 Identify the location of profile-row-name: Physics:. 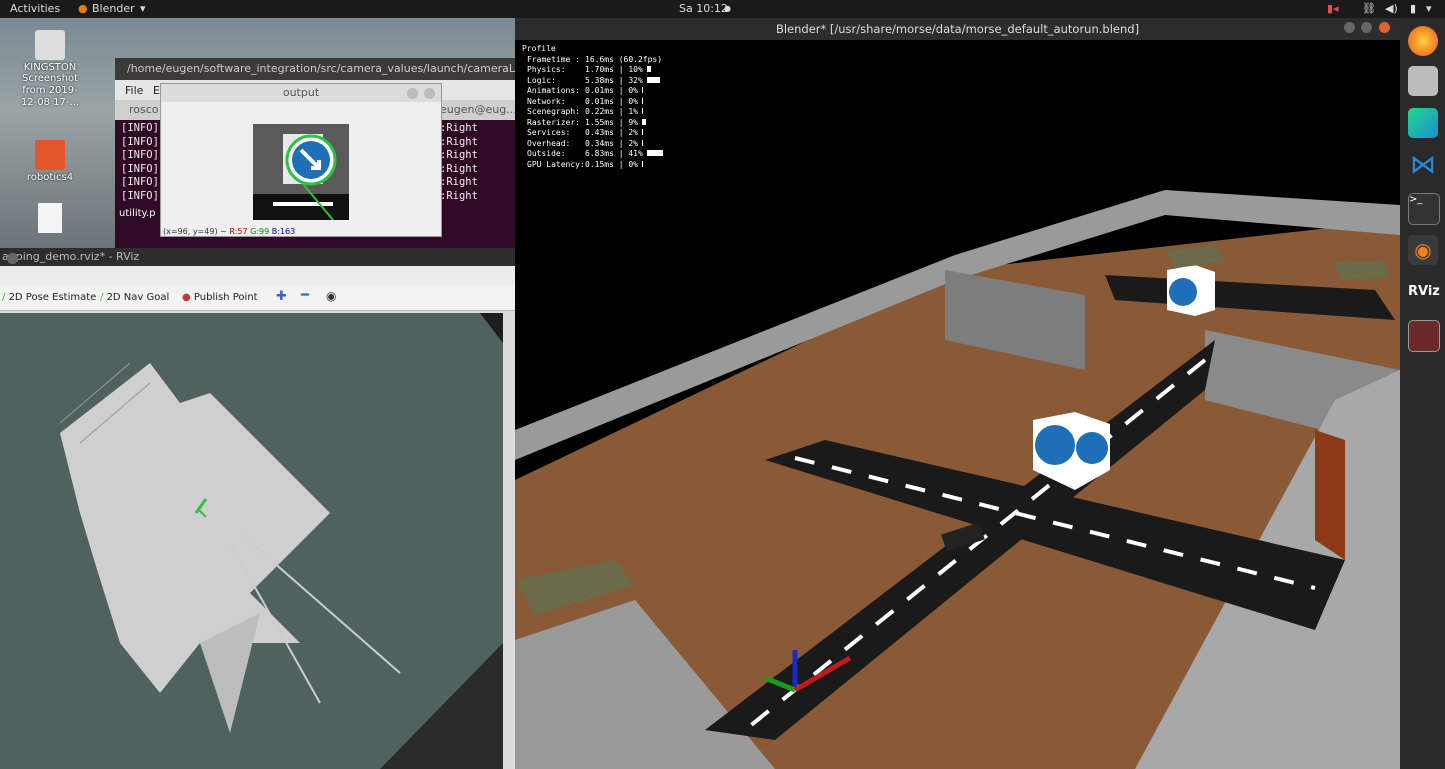
(546, 69).